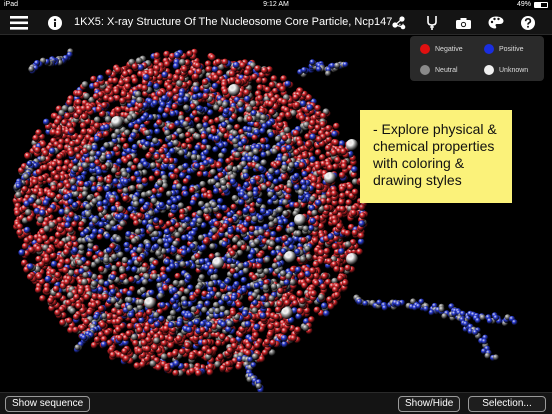 This screenshot has width=552, height=414. Describe the element at coordinates (431, 22) in the screenshot. I see `ar-button` at that location.